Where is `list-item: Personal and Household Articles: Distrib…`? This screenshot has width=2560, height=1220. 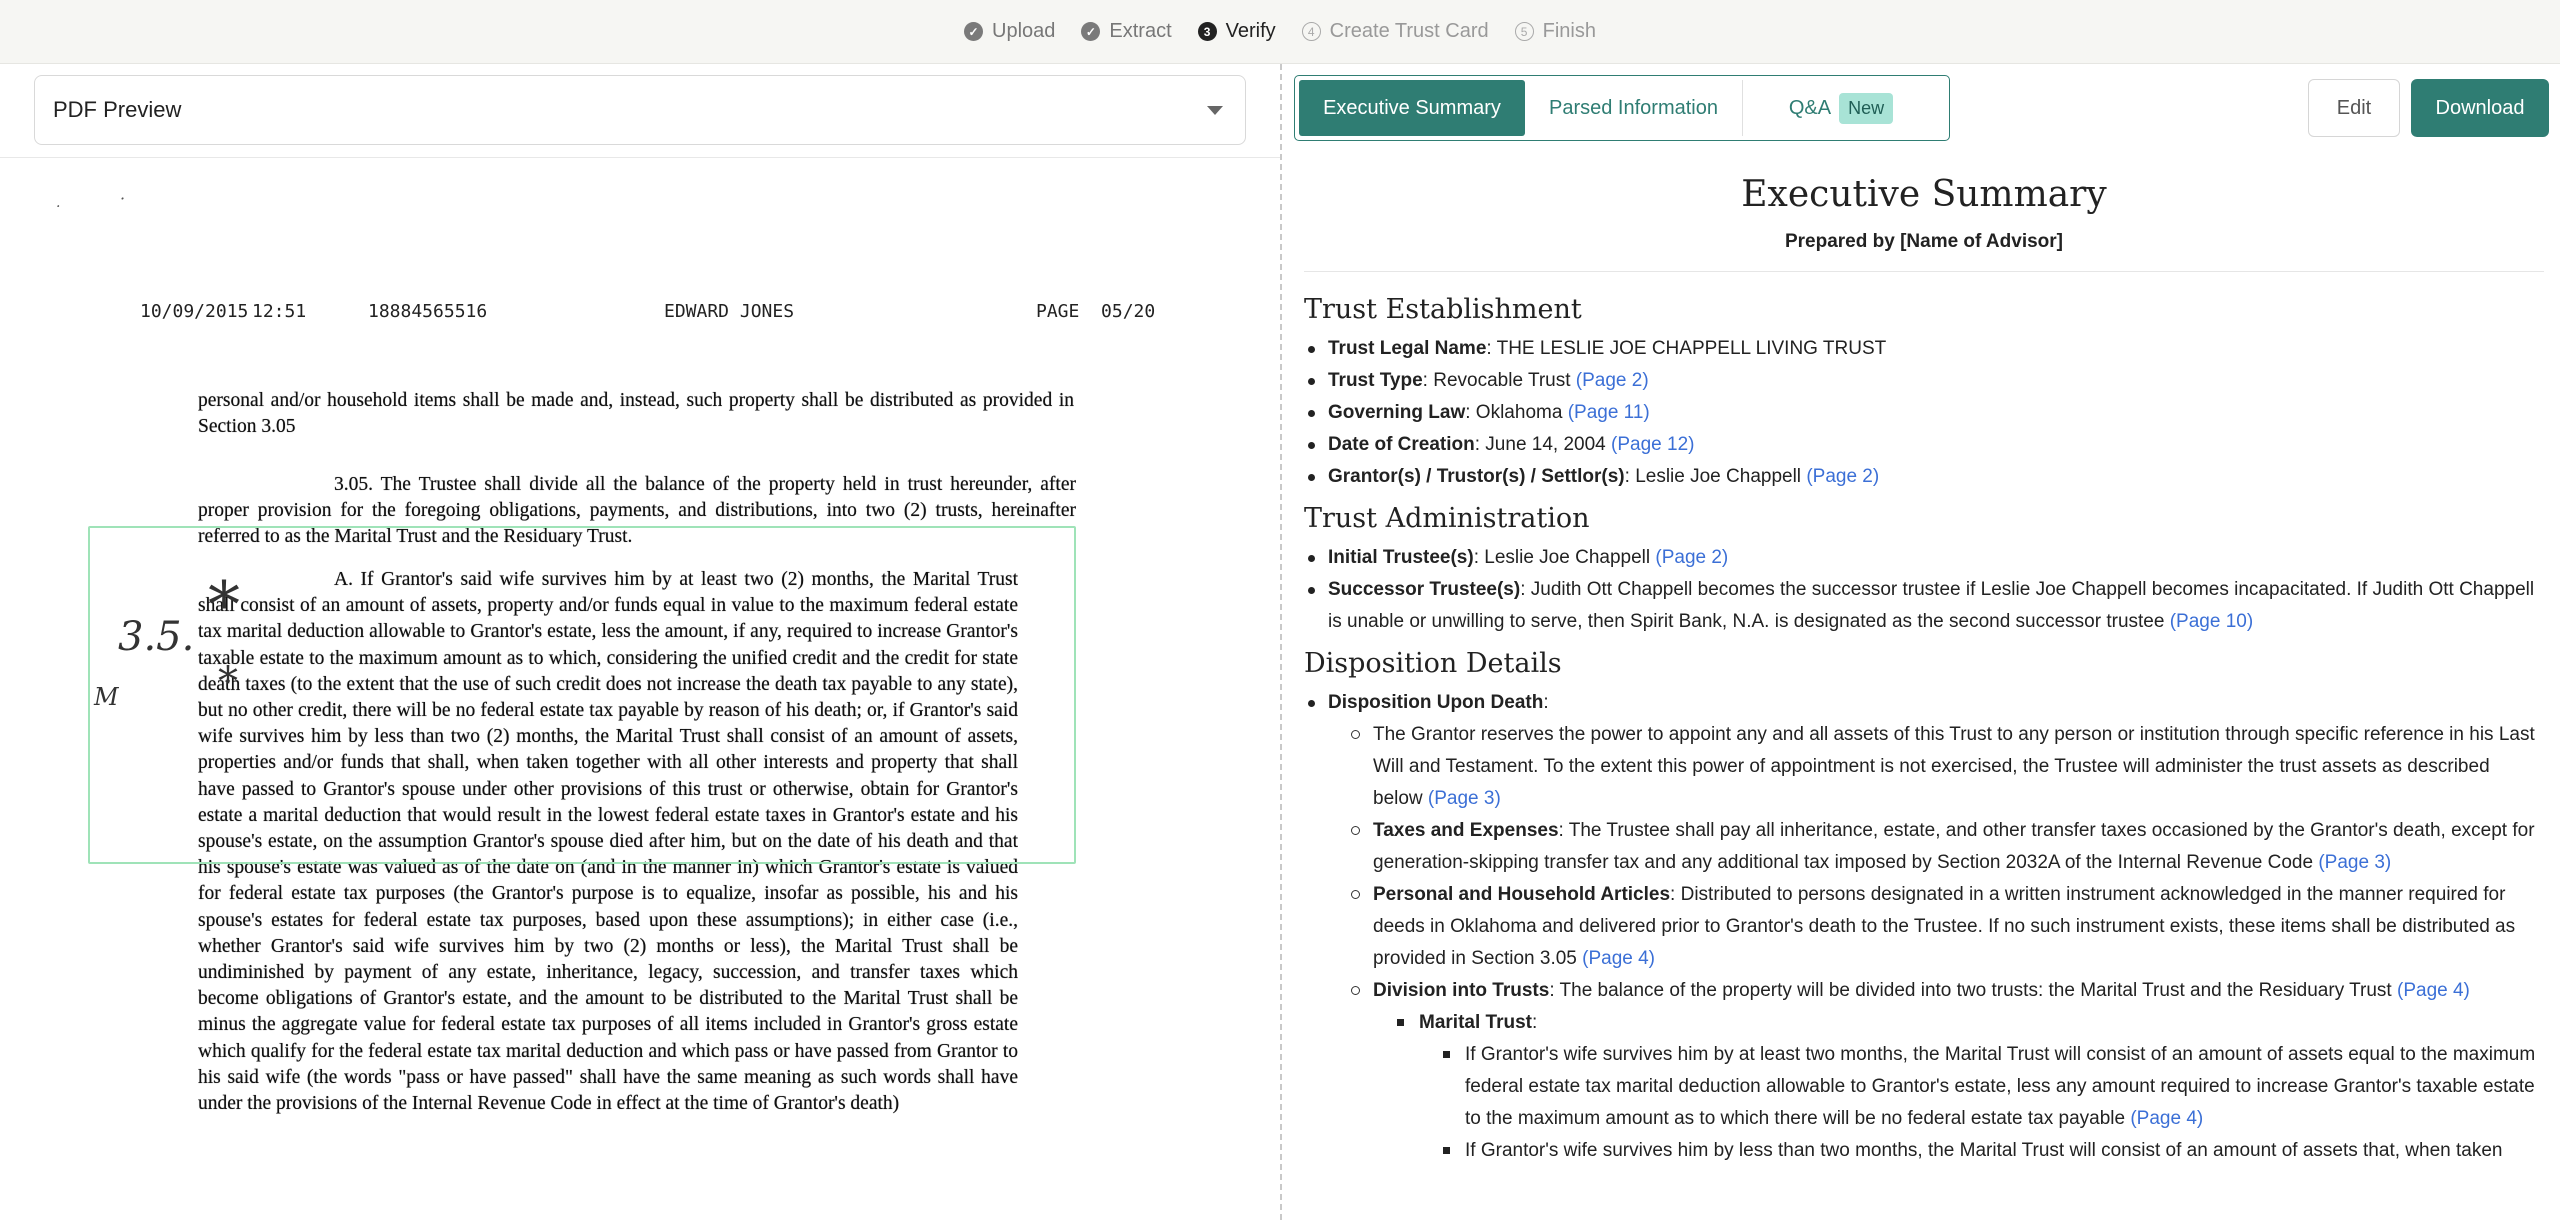 list-item: Personal and Household Articles: Distrib… is located at coordinates (1947, 927).